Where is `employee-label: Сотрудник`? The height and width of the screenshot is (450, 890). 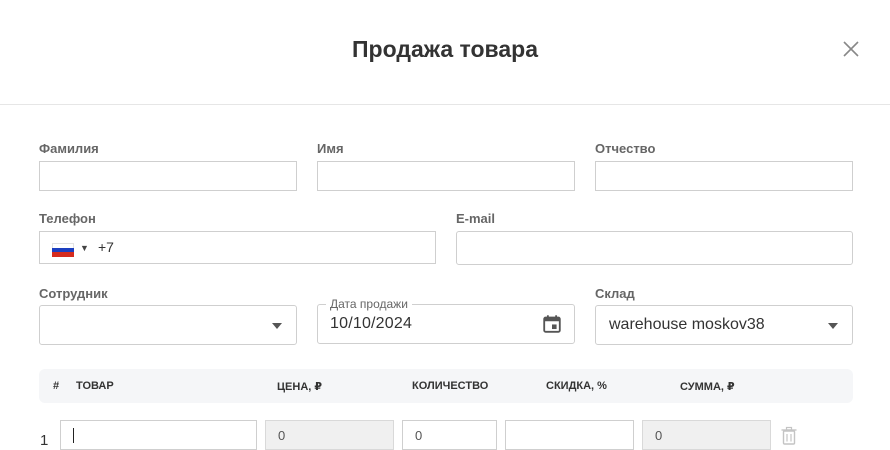 employee-label: Сотрудник is located at coordinates (73, 293).